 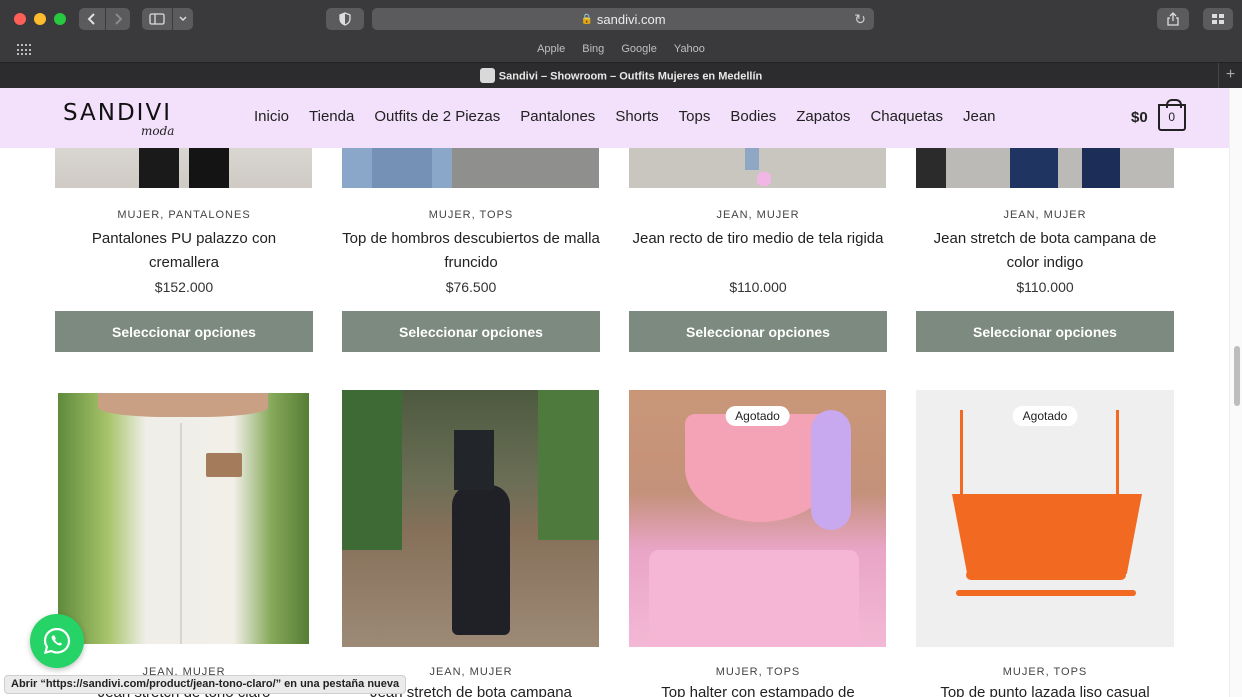 I want to click on page-scrollbar, so click(x=1235, y=392).